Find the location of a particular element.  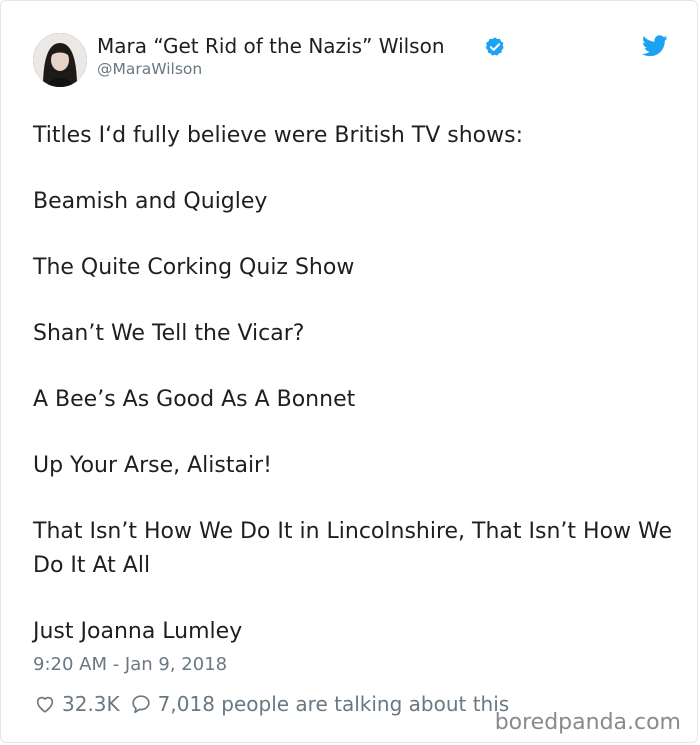

verified-badge-icon is located at coordinates (494, 46).